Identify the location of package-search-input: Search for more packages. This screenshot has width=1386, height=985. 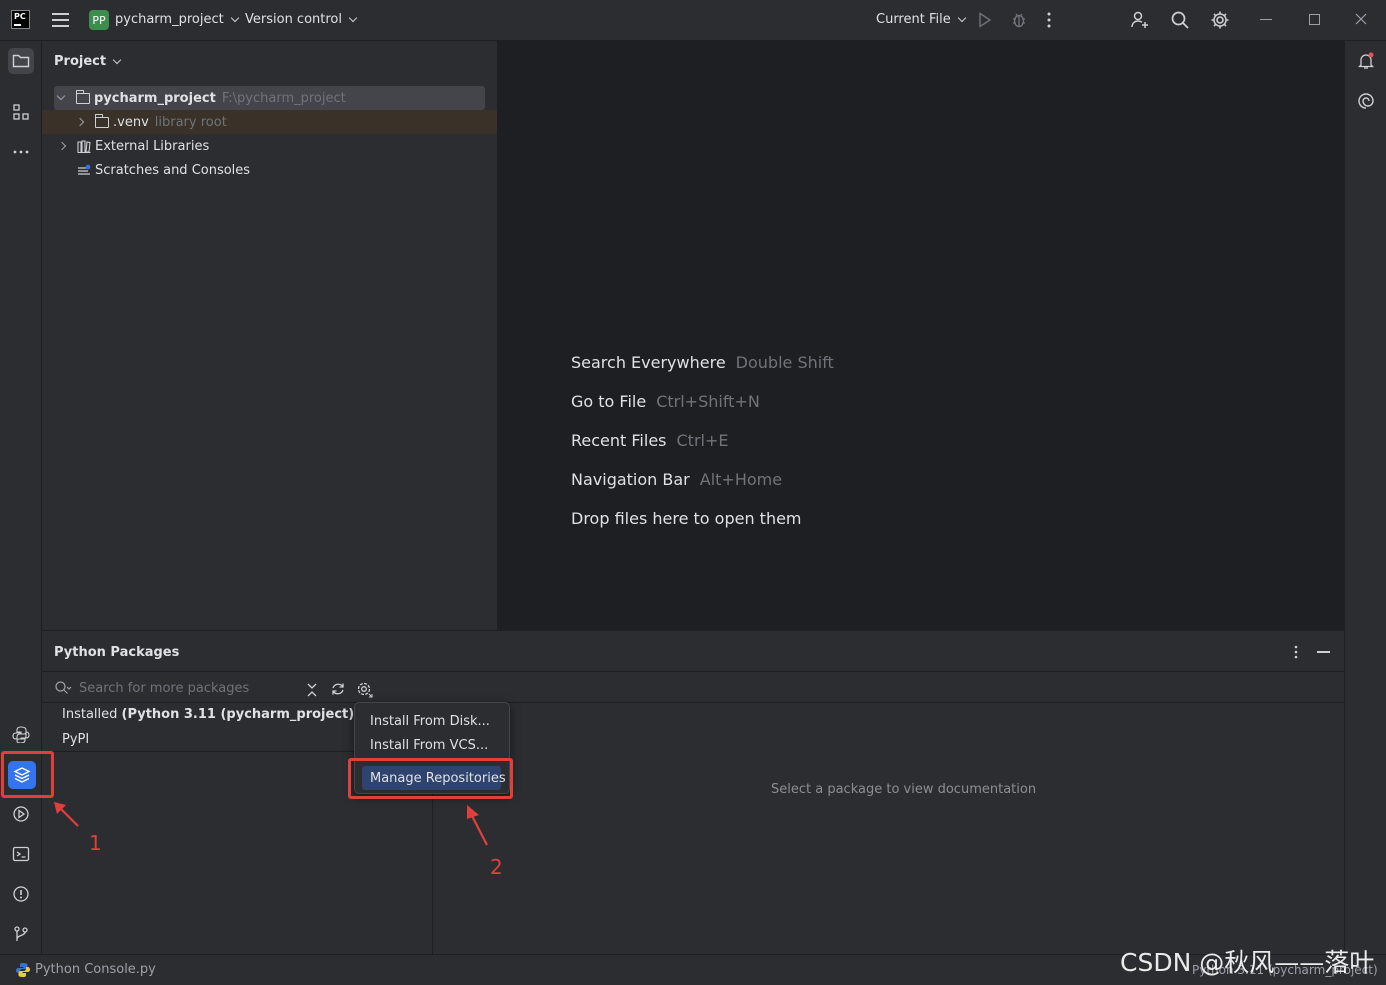
(151, 688).